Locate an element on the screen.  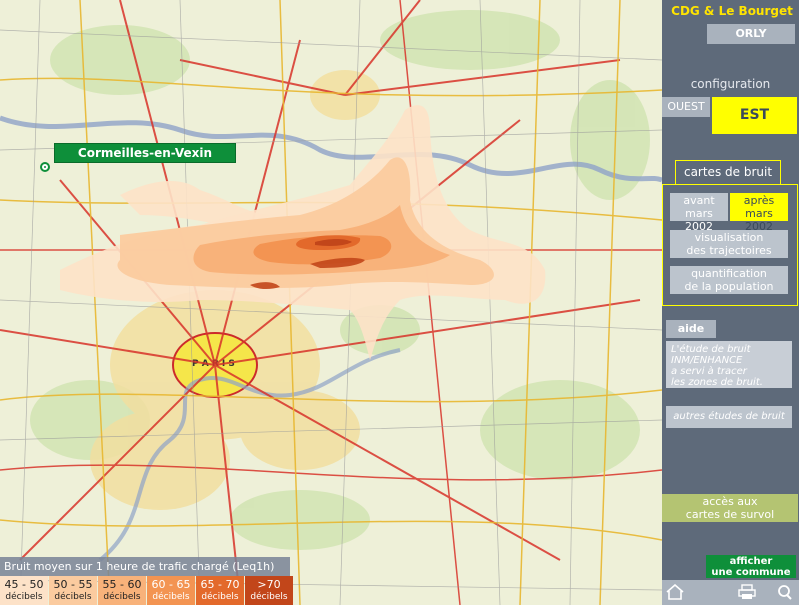
tab-cartes-de-bruit: cartes de bruit is located at coordinates (728, 172).